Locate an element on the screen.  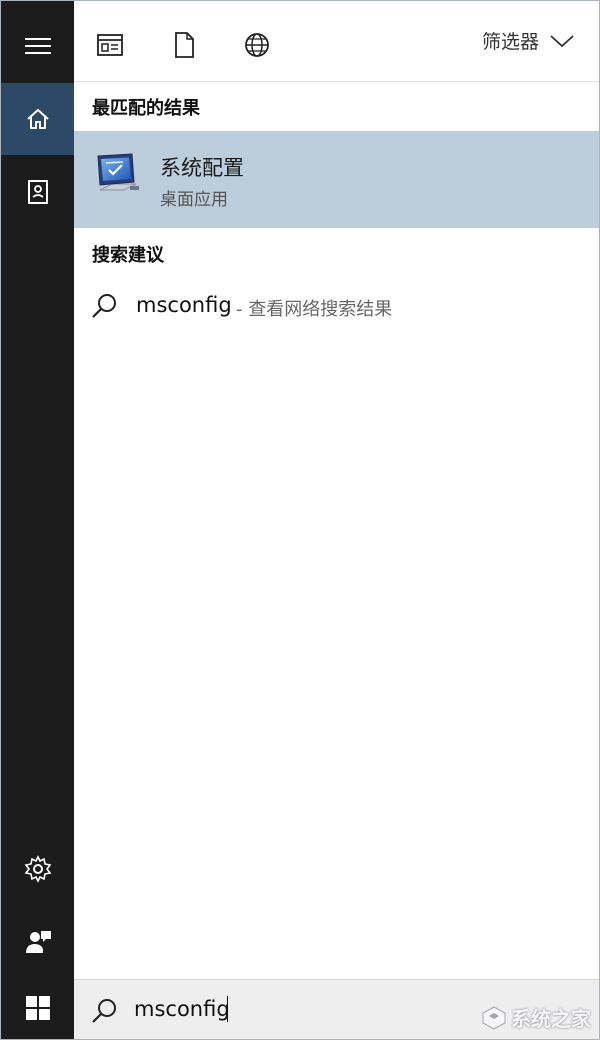
chevron-down-icon is located at coordinates (562, 40).